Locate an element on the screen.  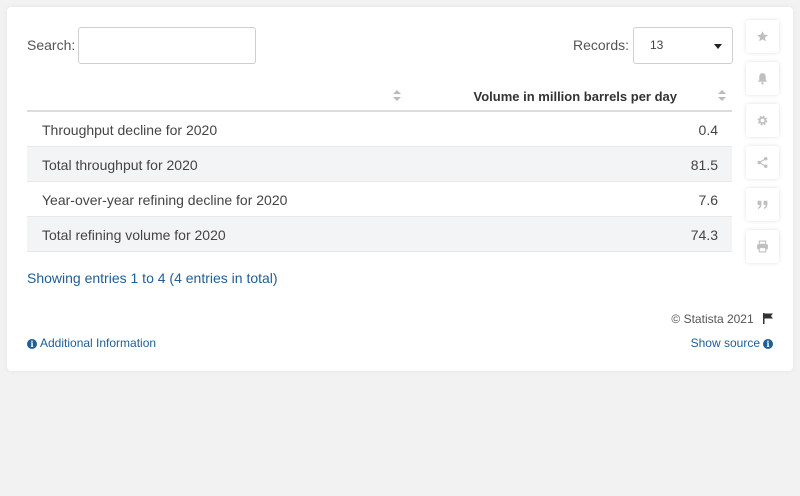
table-row: Throughput decline for 2020 0.4 is located at coordinates (379, 129).